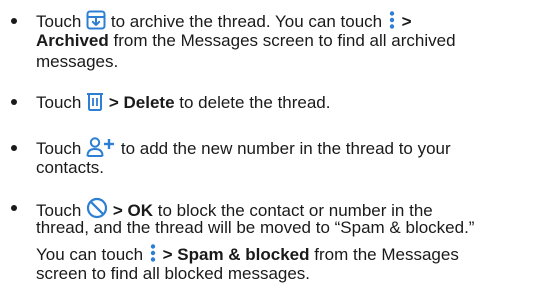 The height and width of the screenshot is (288, 553). I want to click on text: Archived, so click(72, 40).